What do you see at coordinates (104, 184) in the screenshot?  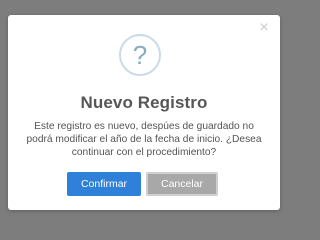 I see `confirm-button: Confirmar` at bounding box center [104, 184].